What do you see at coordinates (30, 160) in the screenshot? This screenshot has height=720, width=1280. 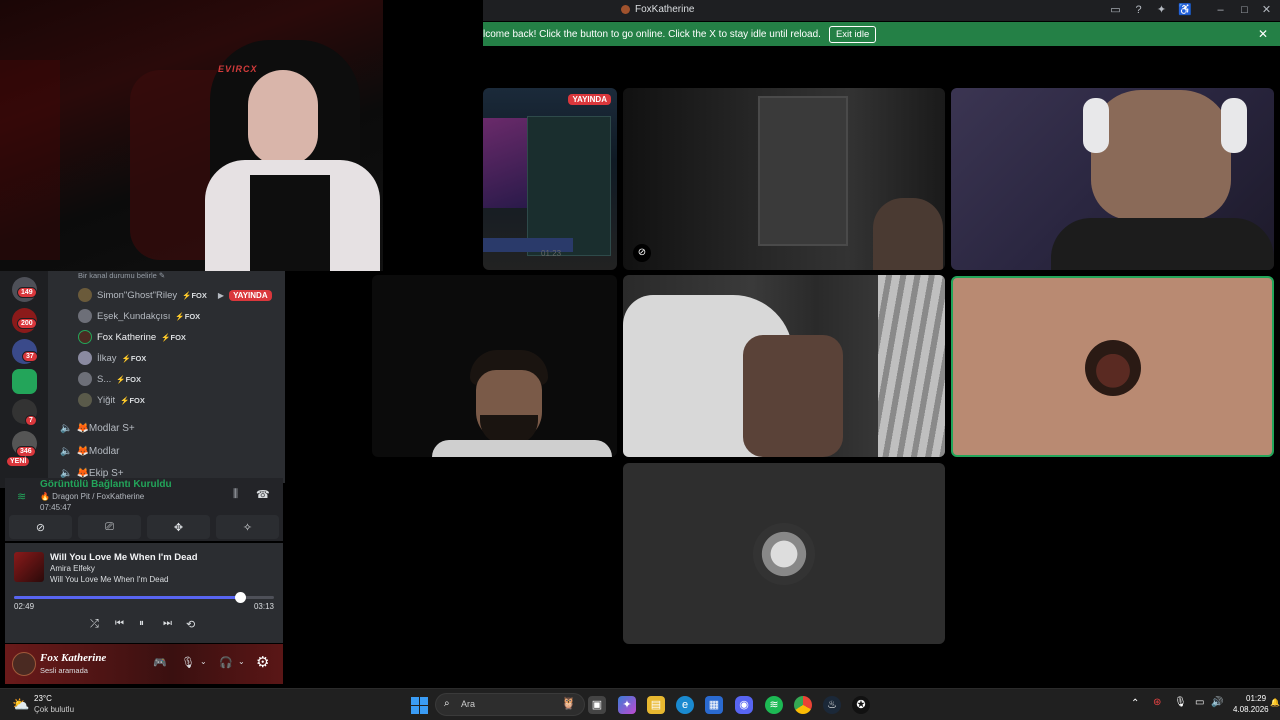 I see `webcam-glow` at bounding box center [30, 160].